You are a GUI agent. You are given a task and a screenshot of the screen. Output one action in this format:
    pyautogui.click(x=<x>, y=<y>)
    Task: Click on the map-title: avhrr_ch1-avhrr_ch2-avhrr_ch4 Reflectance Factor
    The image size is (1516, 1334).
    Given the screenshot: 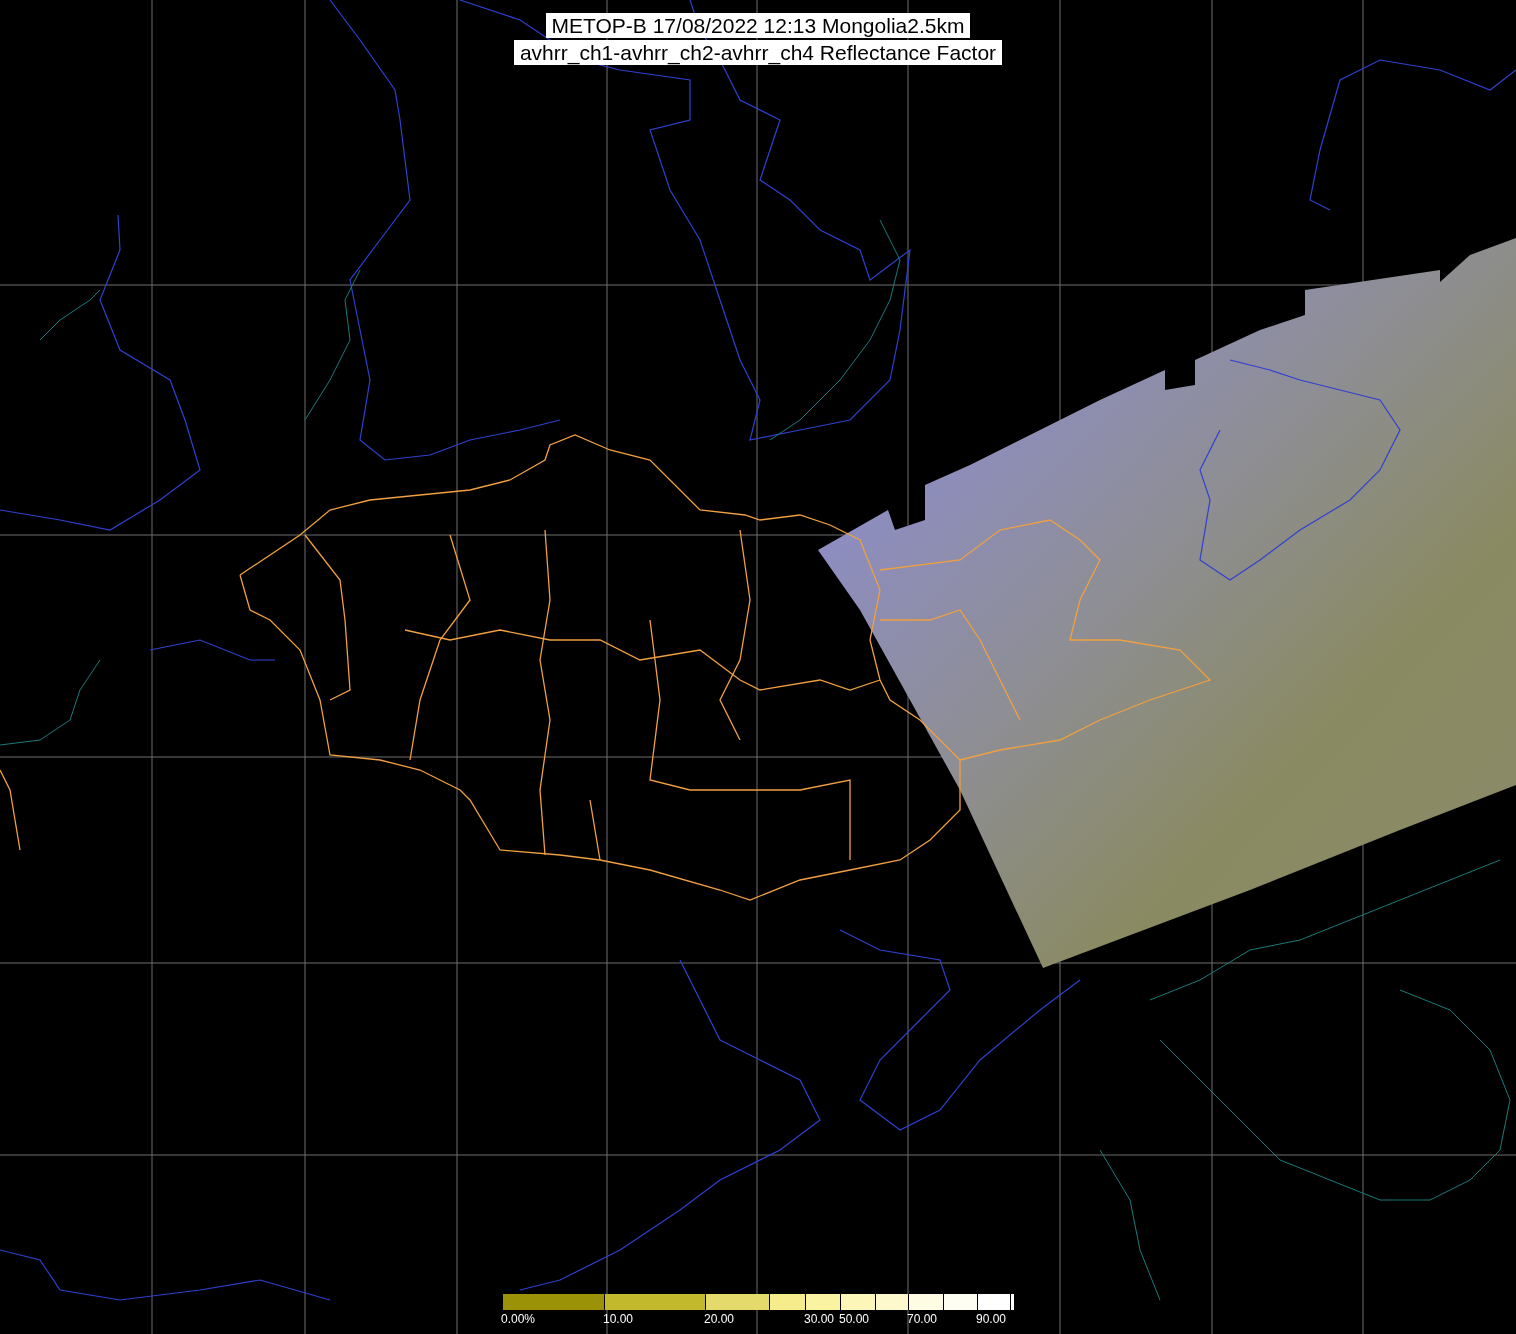 What is the action you would take?
    pyautogui.click(x=758, y=52)
    